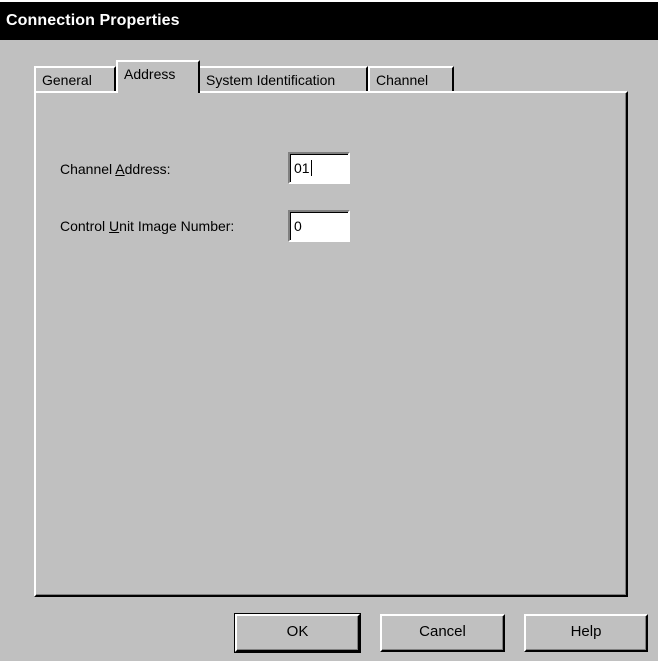  Describe the element at coordinates (120, 169) in the screenshot. I see `channel-address-label-mnemonic: A` at that location.